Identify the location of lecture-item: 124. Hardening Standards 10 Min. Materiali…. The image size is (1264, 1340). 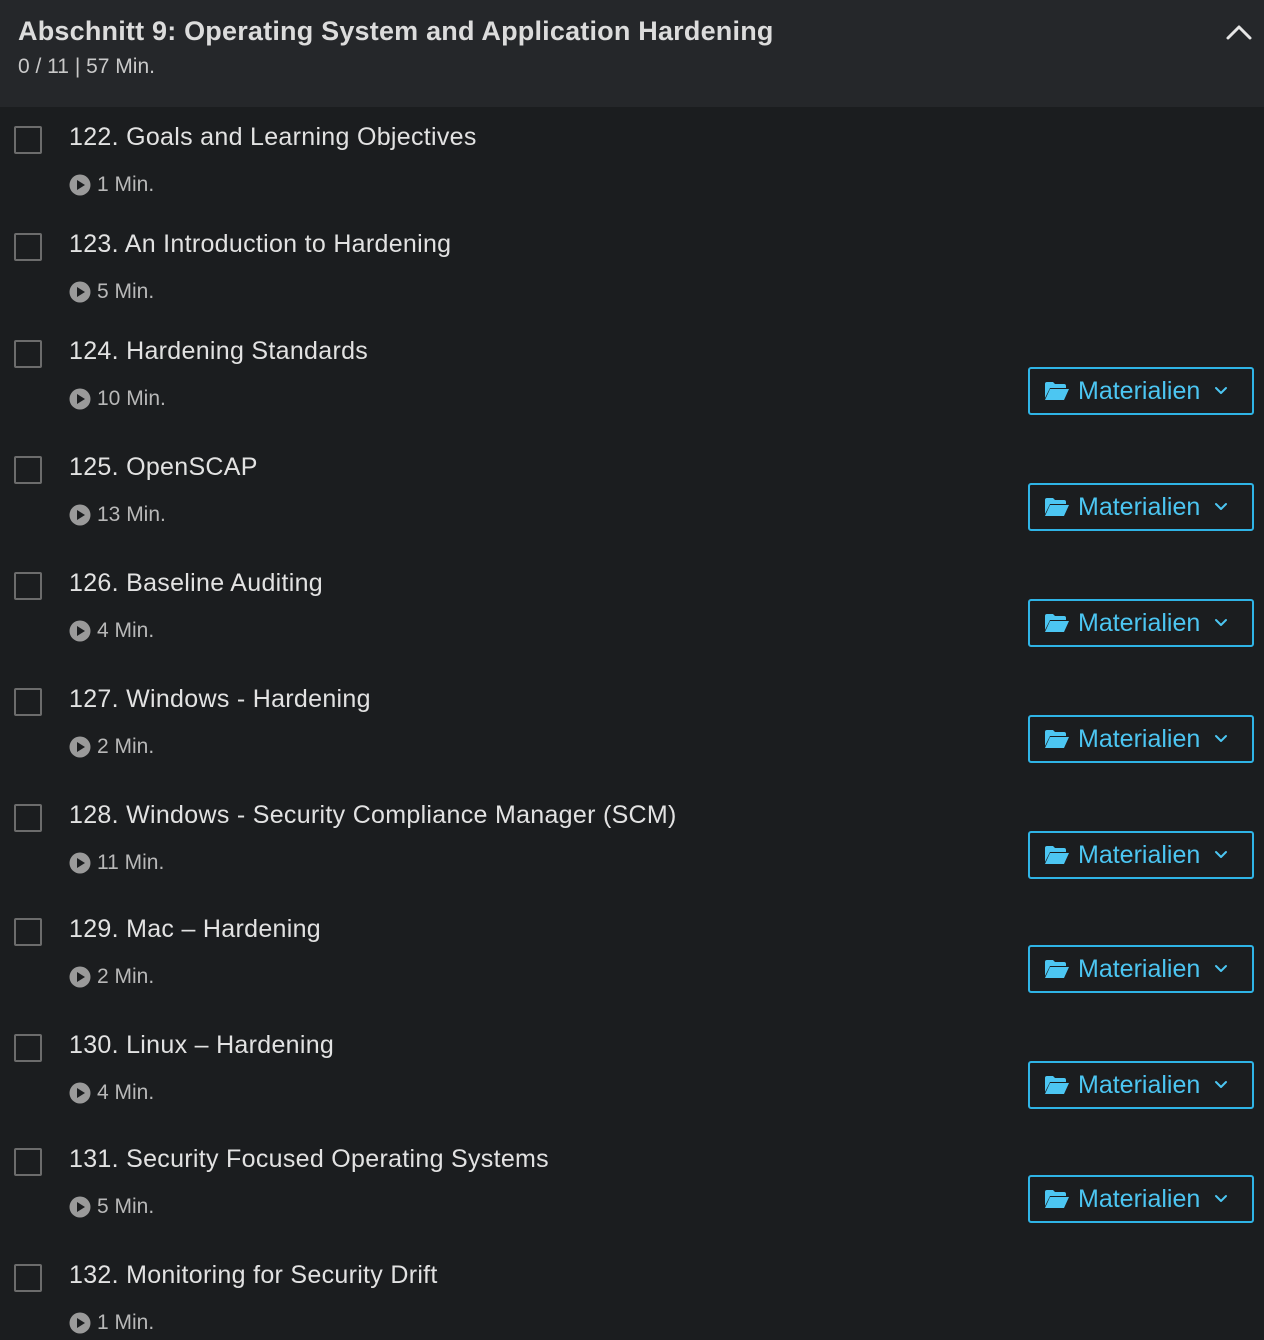
(632, 379).